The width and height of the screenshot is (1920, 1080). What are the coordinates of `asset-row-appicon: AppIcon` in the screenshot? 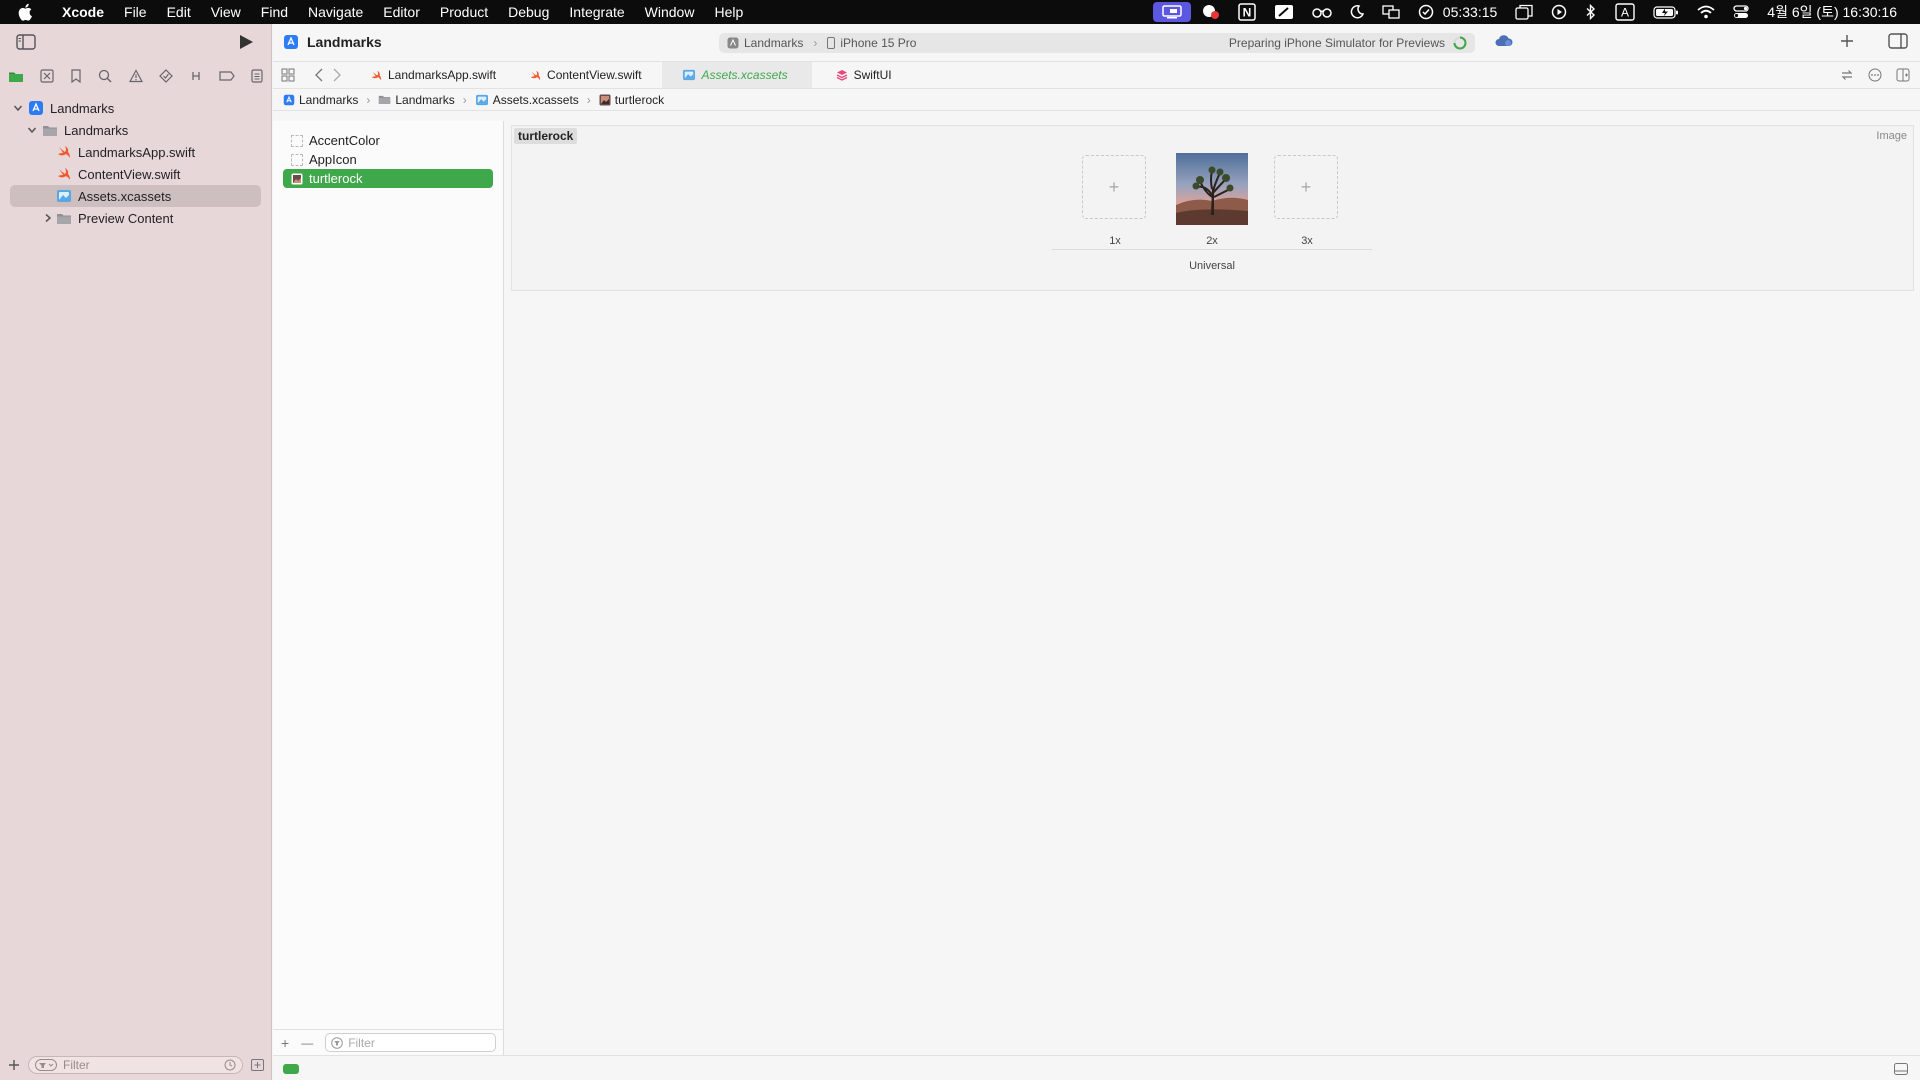 It's located at (388, 159).